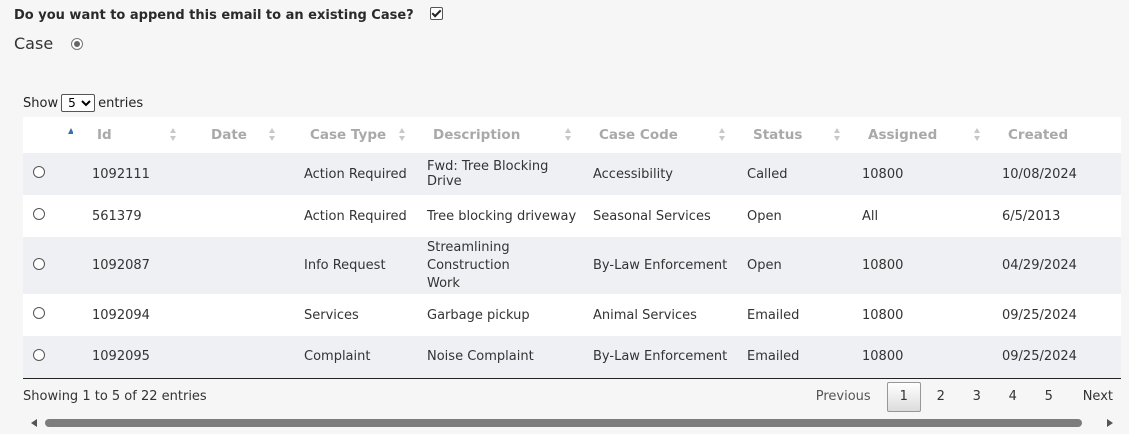 This screenshot has height=434, width=1129. What do you see at coordinates (563, 423) in the screenshot?
I see `scrollbar-thumb` at bounding box center [563, 423].